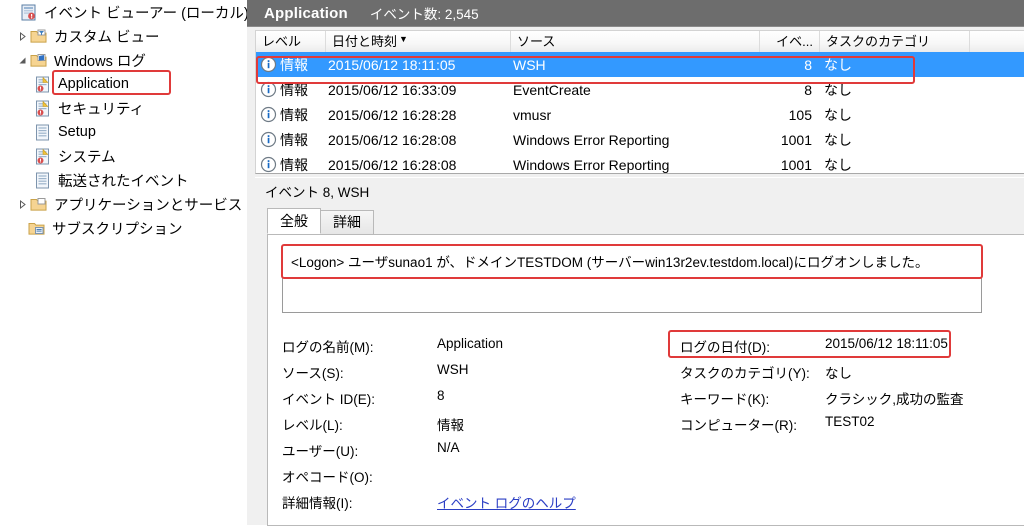 The height and width of the screenshot is (526, 1024). Describe the element at coordinates (838, 373) in the screenshot. I see `field-value: なし` at that location.